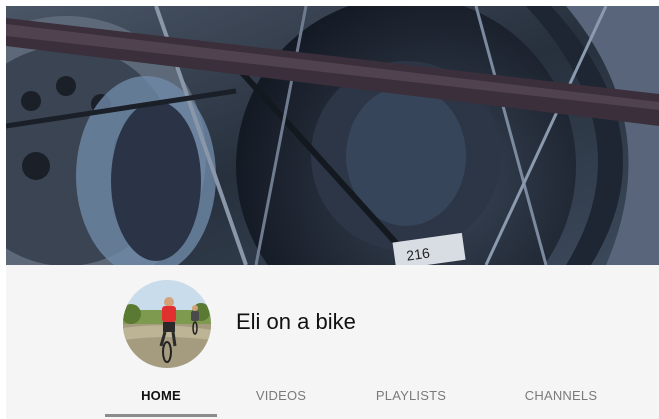 The image size is (659, 419). I want to click on tab-channels: CHANNELS, so click(561, 400).